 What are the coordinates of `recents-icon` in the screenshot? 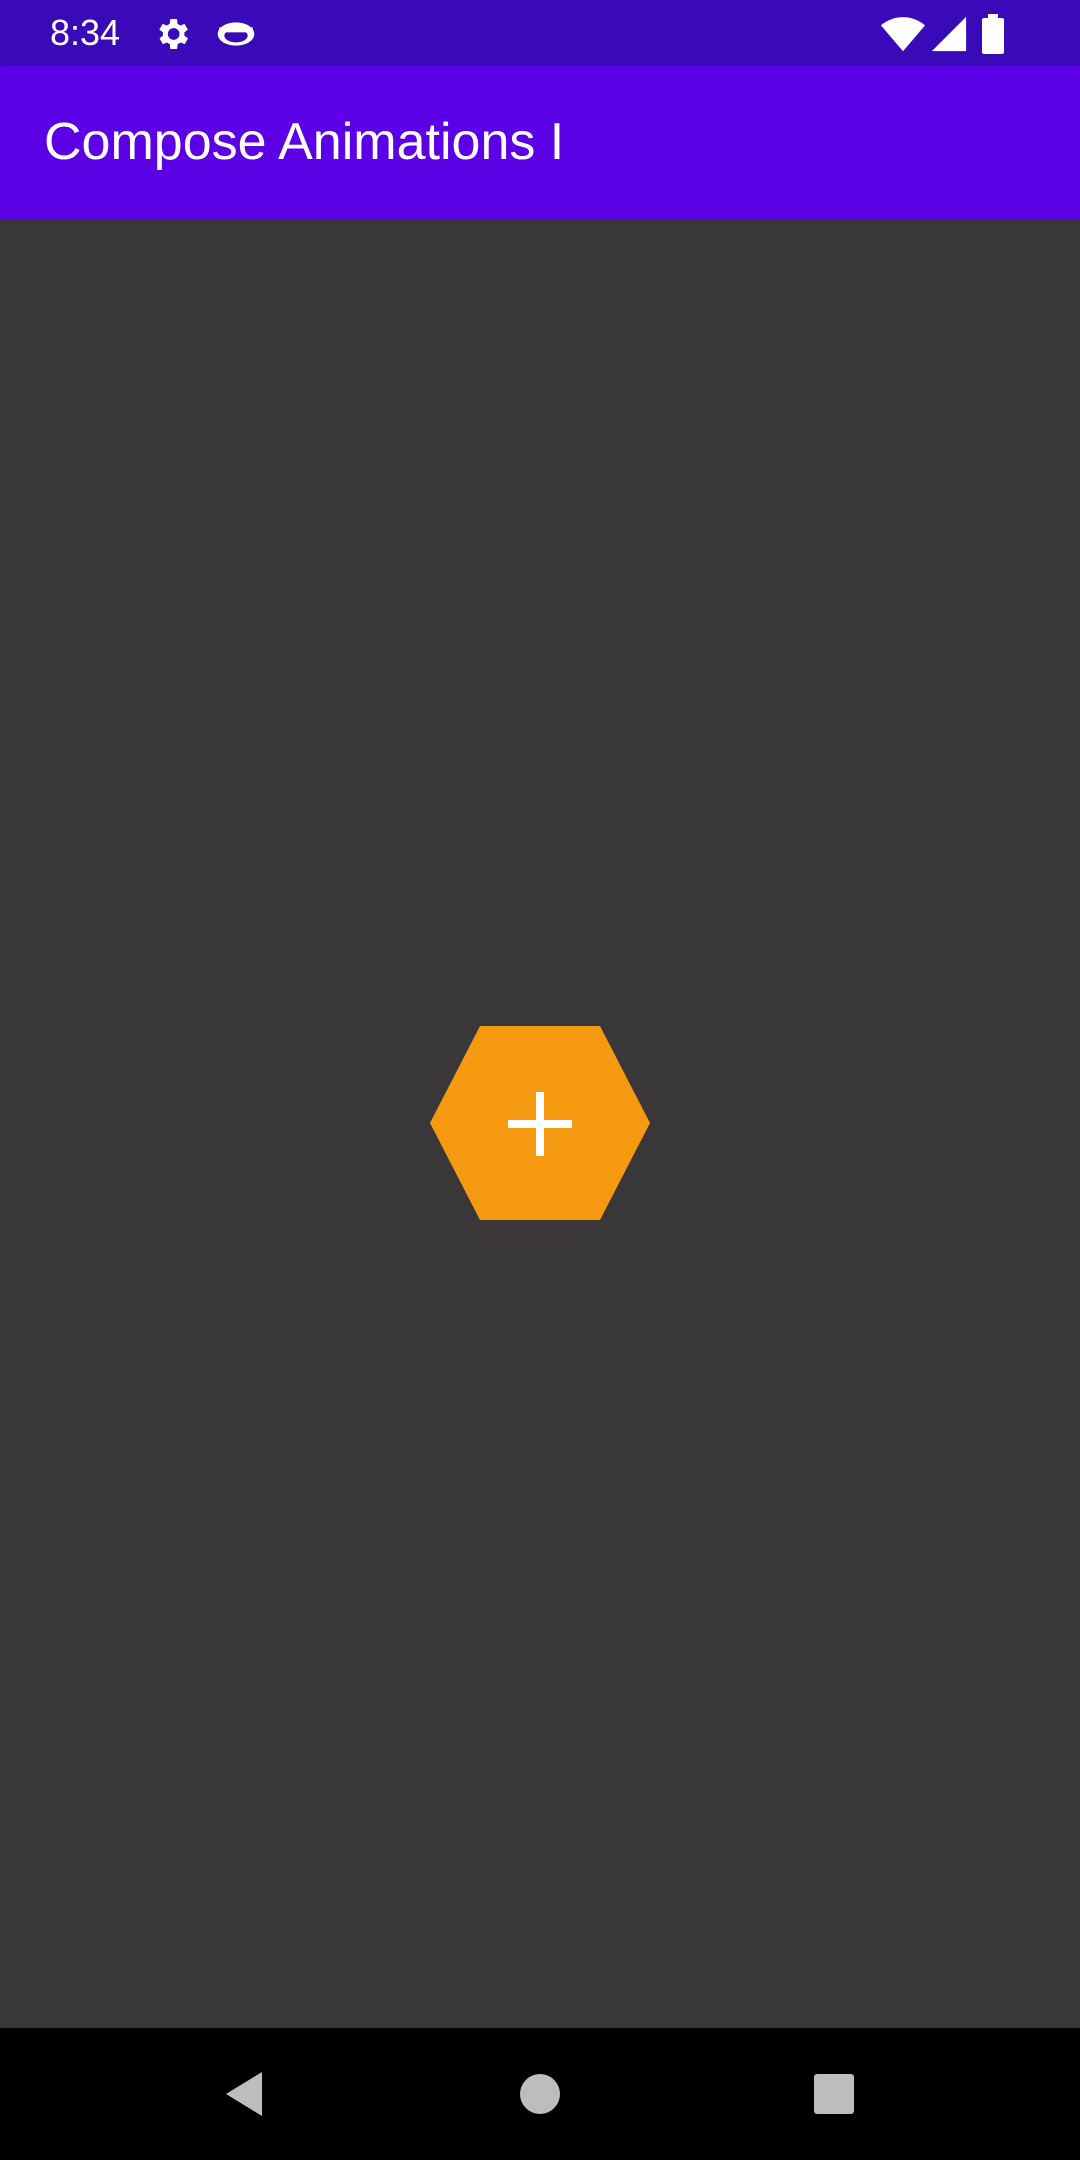 It's located at (834, 2094).